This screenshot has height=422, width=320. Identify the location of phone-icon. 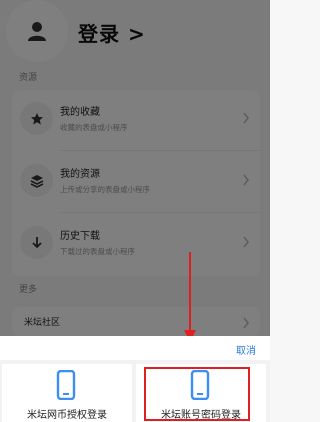
(66, 385).